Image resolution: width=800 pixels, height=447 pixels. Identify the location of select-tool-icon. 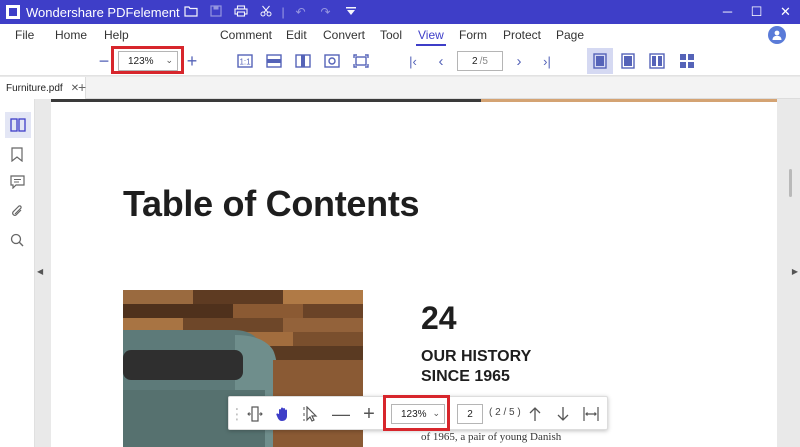
(311, 414).